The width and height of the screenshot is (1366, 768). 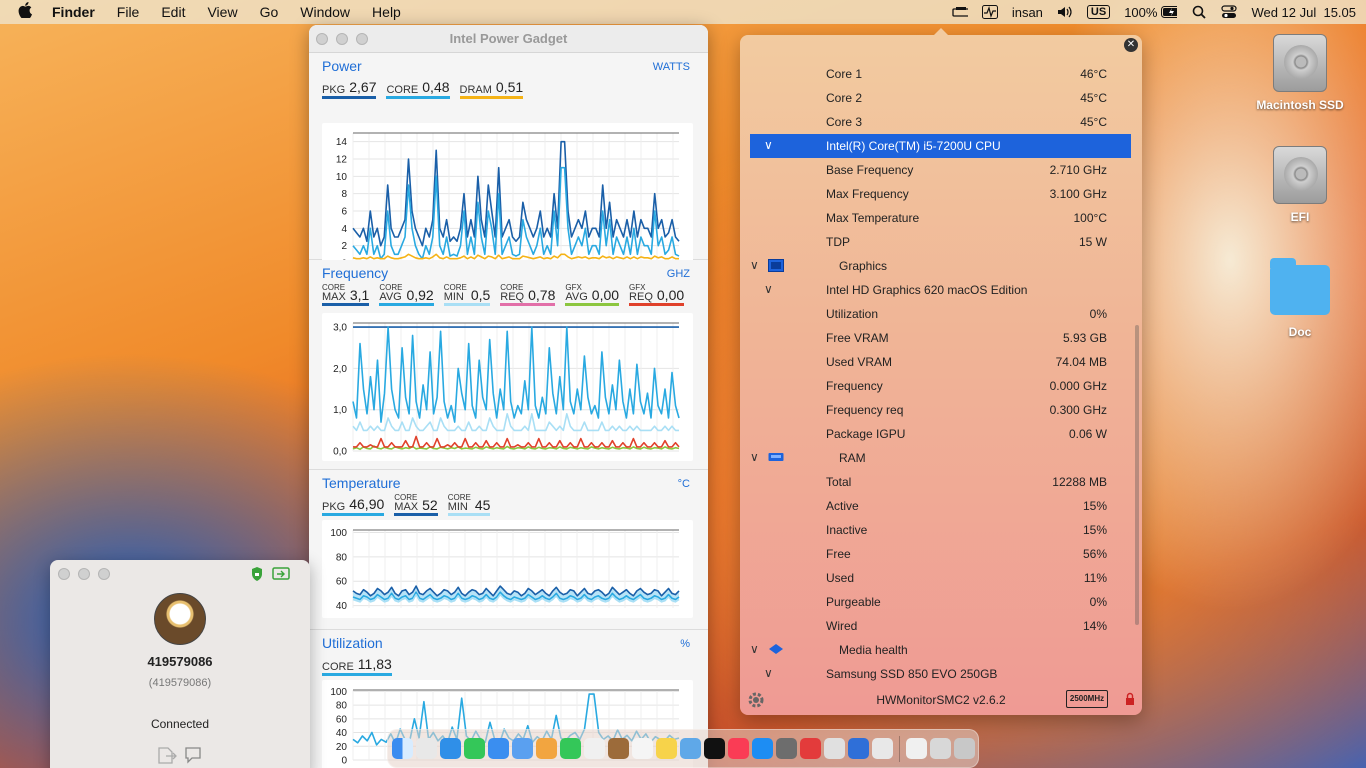 What do you see at coordinates (84, 574) in the screenshot?
I see `minimize-button` at bounding box center [84, 574].